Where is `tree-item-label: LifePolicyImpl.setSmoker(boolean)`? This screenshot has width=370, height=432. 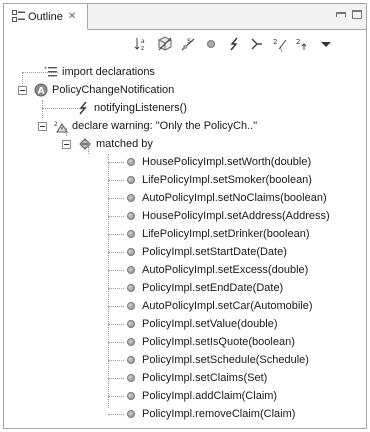
tree-item-label: LifePolicyImpl.setSmoker(boolean) is located at coordinates (227, 180).